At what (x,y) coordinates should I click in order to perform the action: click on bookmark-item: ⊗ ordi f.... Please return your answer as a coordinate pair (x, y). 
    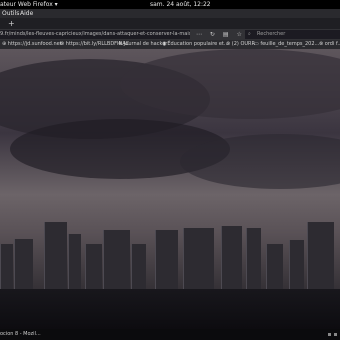
    Looking at the image, I should click on (329, 44).